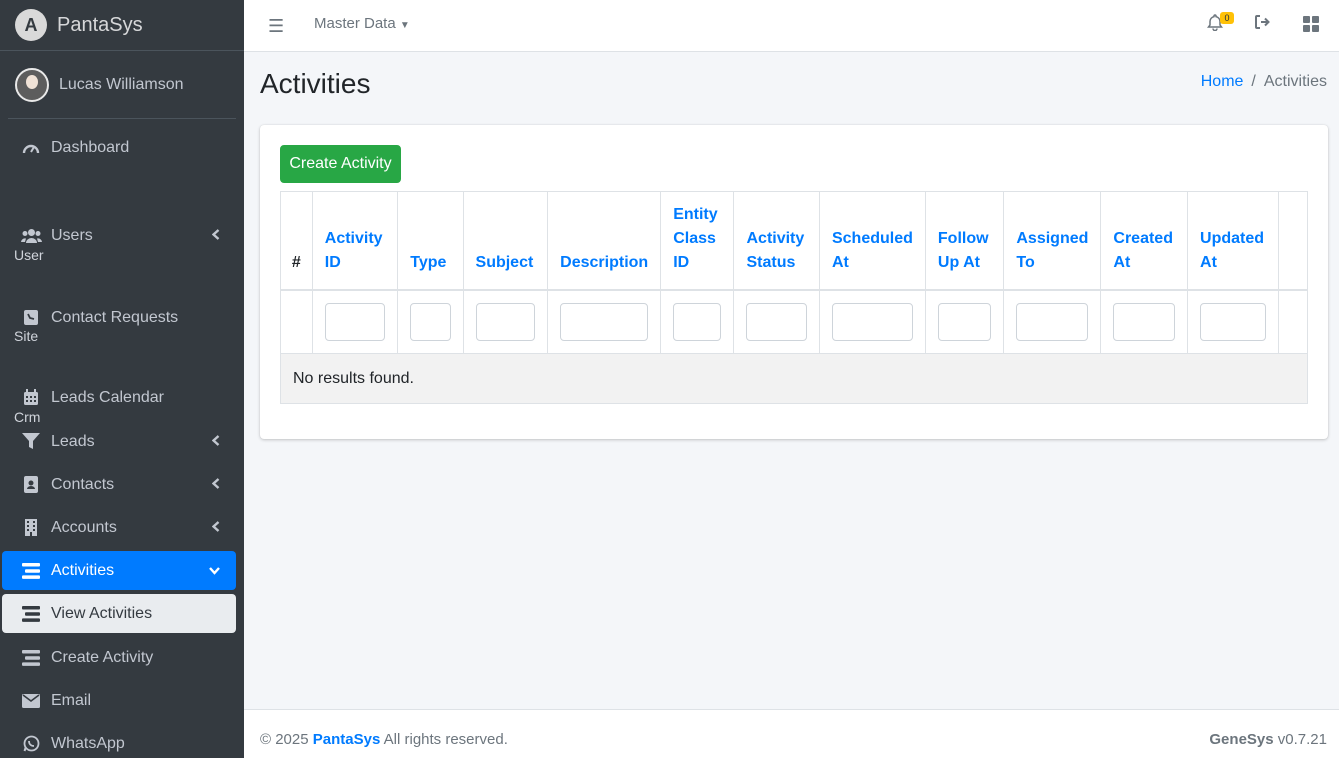  Describe the element at coordinates (31, 744) in the screenshot. I see `whatsapp-icon` at that location.